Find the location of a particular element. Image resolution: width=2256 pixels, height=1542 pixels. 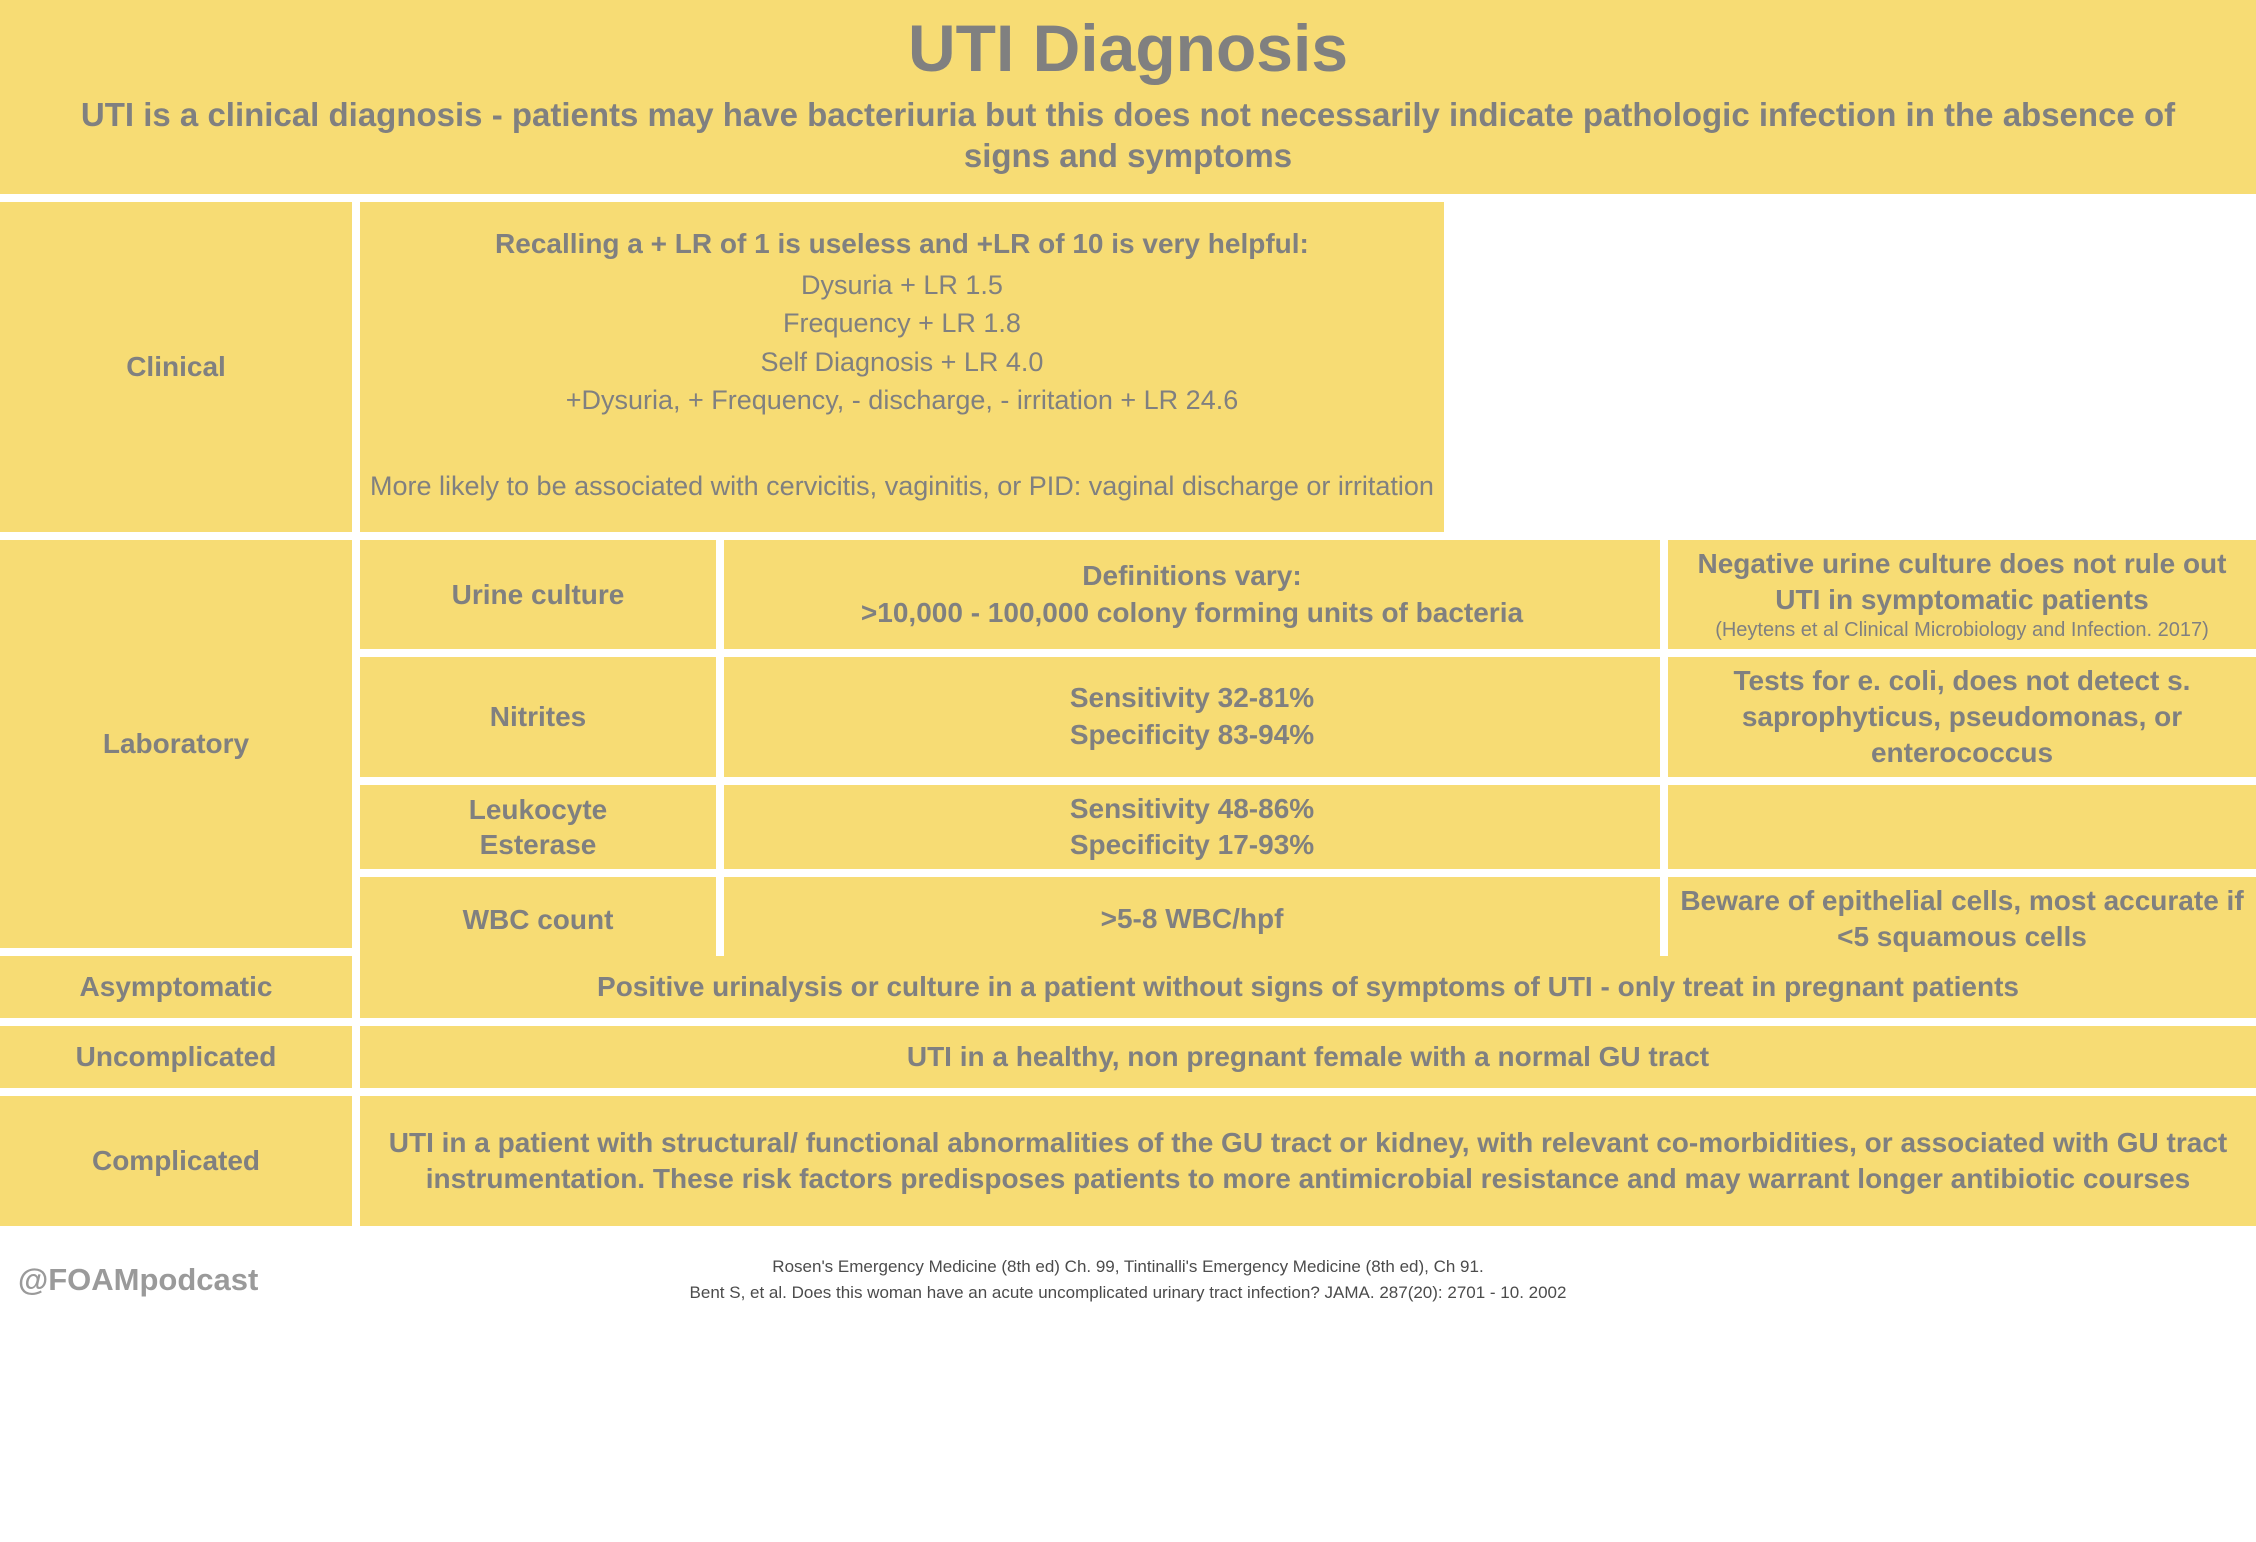

lab-detail-line-1: Sensitivity 32-81% is located at coordinates (1192, 698).